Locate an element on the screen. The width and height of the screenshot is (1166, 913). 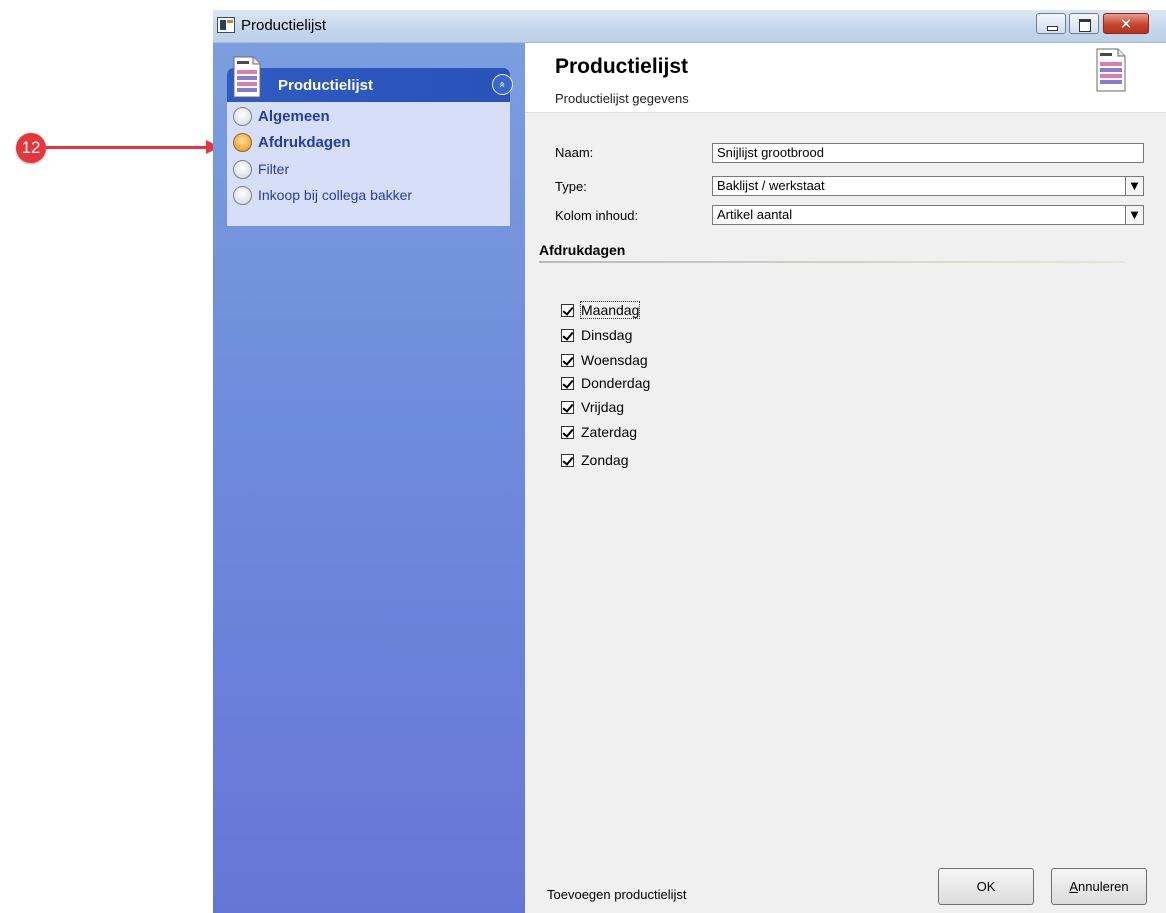
checkbox-maandag: Maandag is located at coordinates (601, 310).